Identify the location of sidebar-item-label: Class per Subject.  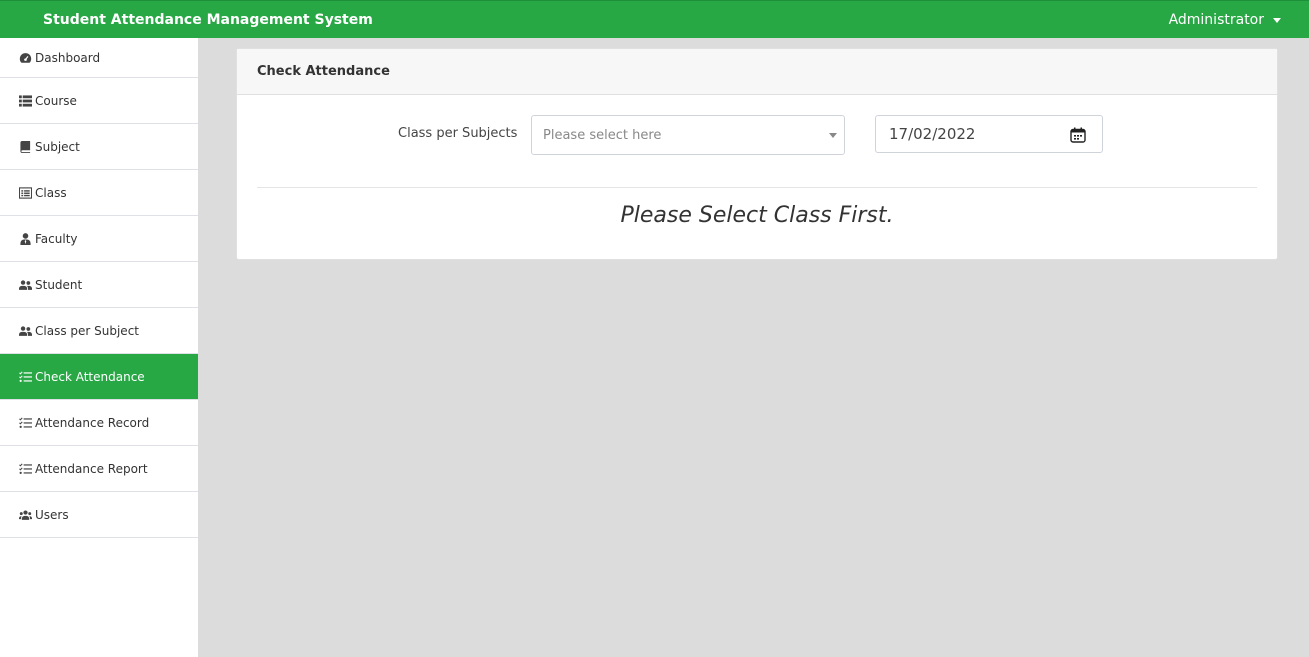
(87, 330).